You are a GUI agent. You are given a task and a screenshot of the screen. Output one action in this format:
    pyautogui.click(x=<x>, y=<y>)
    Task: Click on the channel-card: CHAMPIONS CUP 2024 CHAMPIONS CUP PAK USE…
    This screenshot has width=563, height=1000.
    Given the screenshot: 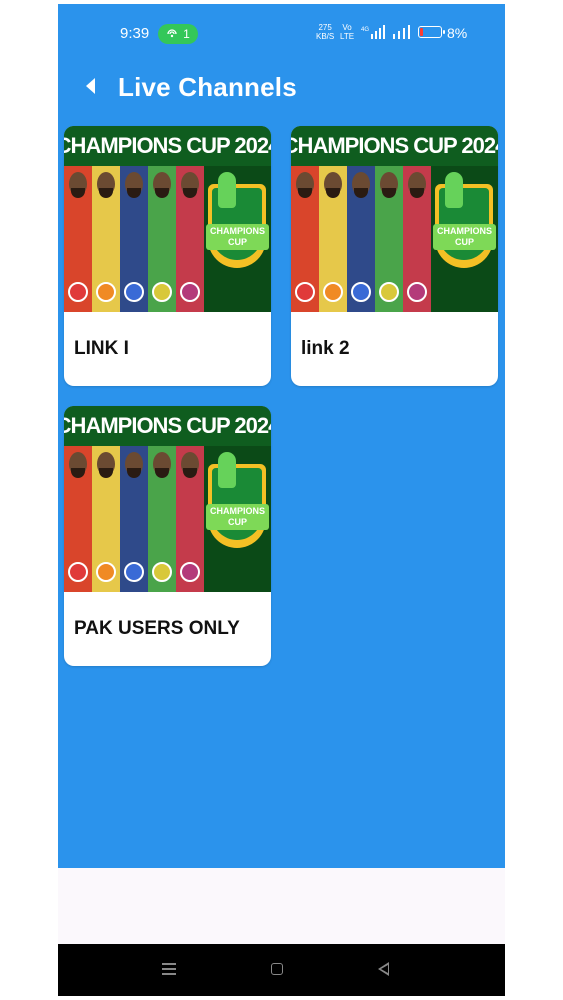 What is the action you would take?
    pyautogui.click(x=167, y=536)
    